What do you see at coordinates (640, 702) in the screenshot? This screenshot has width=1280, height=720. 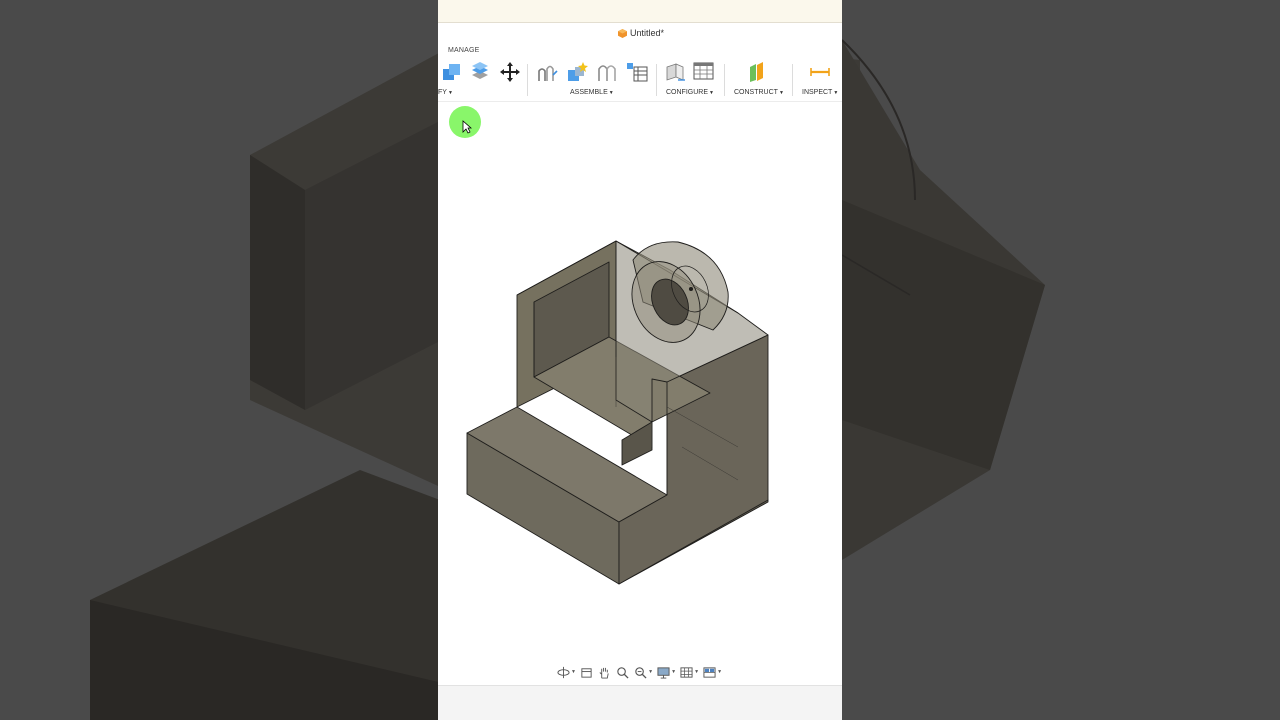 I see `bottom-strip` at bounding box center [640, 702].